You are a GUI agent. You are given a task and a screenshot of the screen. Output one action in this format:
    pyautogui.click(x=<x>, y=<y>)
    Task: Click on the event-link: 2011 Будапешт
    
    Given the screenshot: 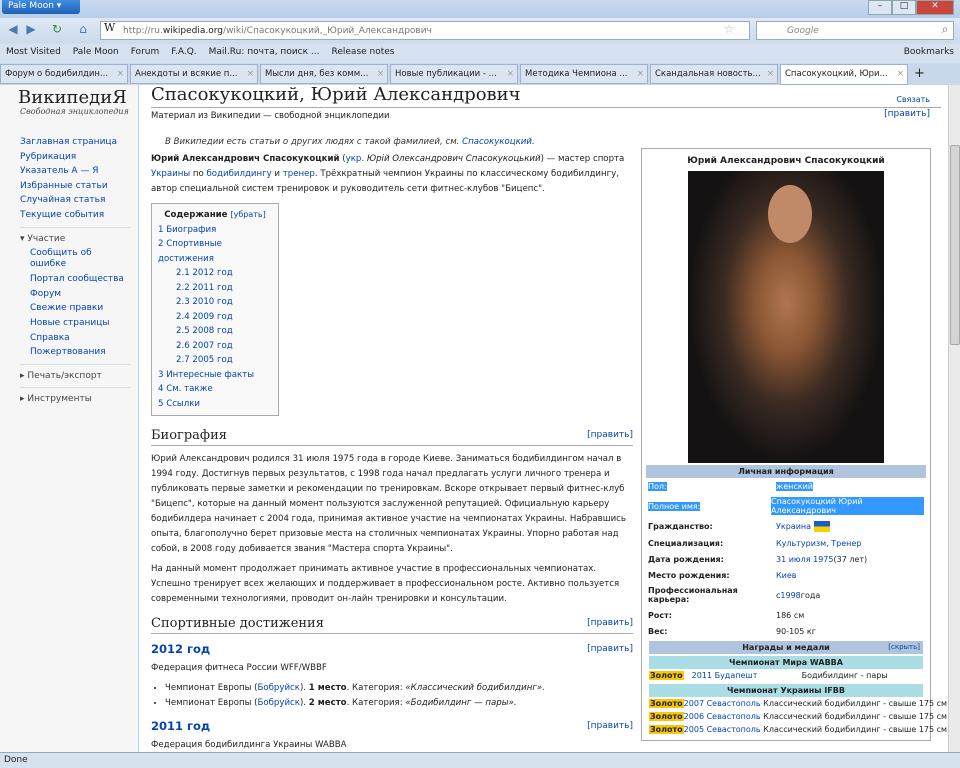 What is the action you would take?
    pyautogui.click(x=747, y=675)
    